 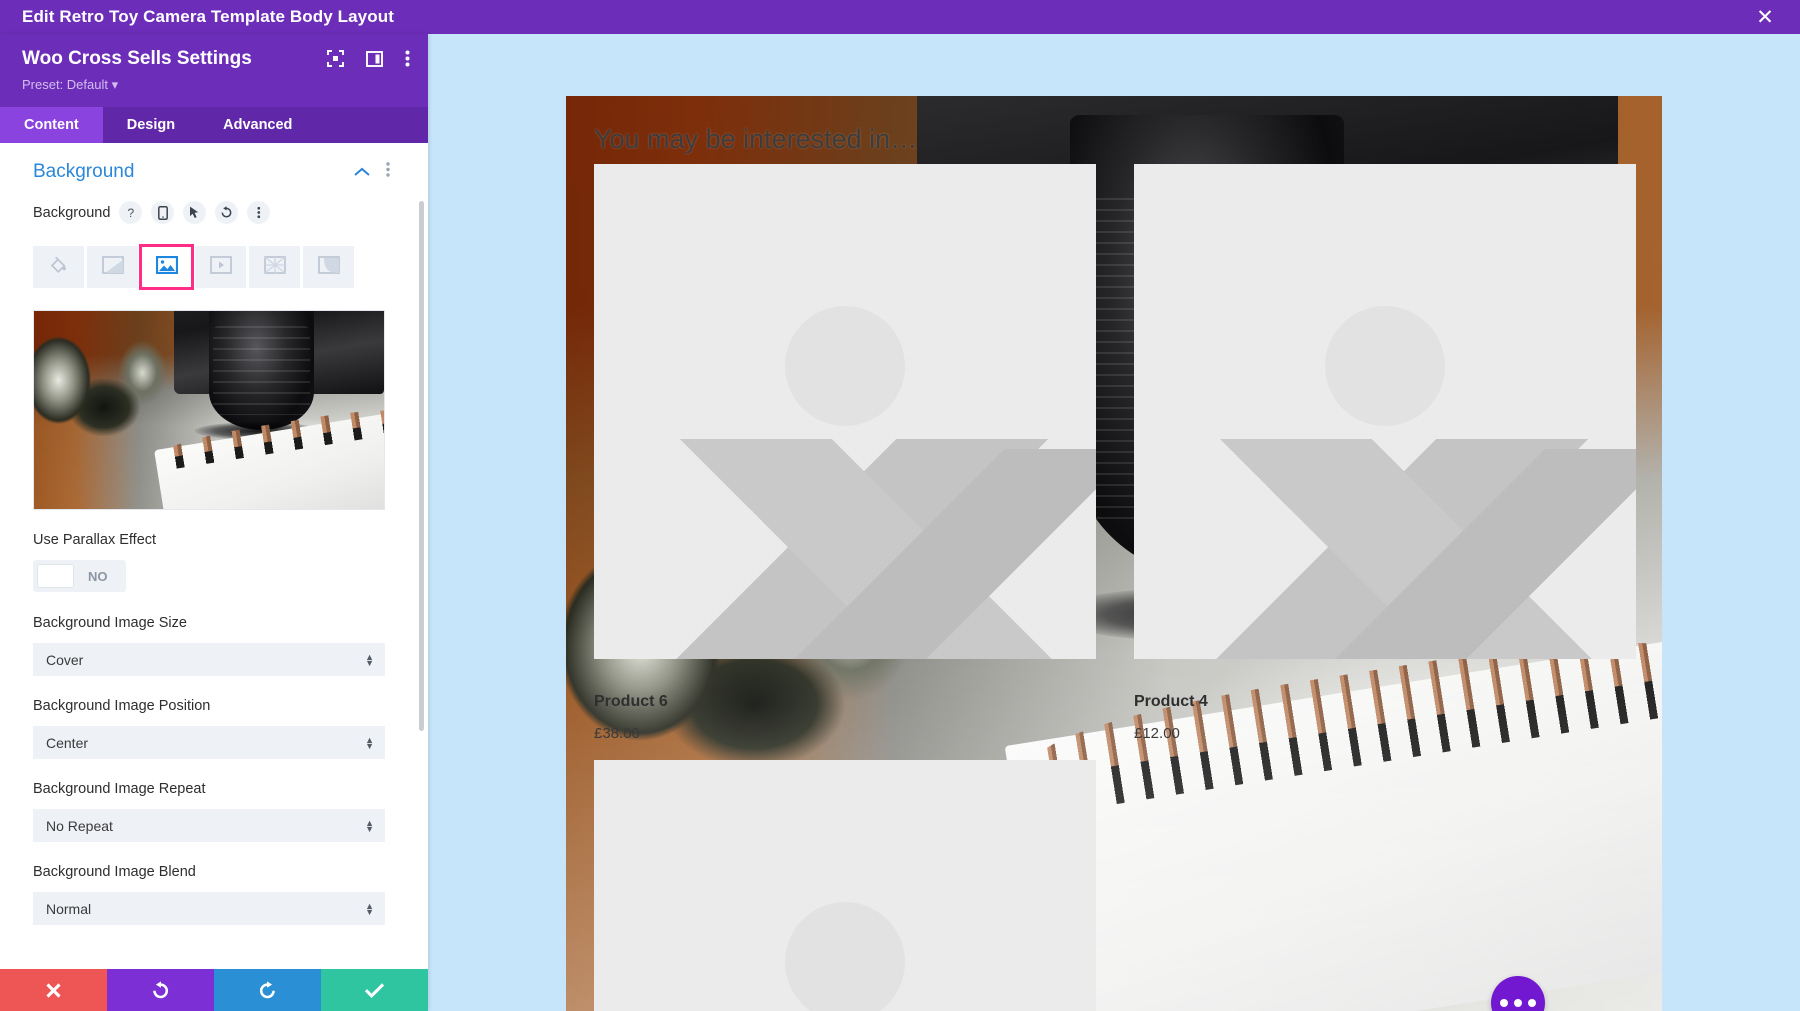 I want to click on pattern-icon, so click(x=274, y=267).